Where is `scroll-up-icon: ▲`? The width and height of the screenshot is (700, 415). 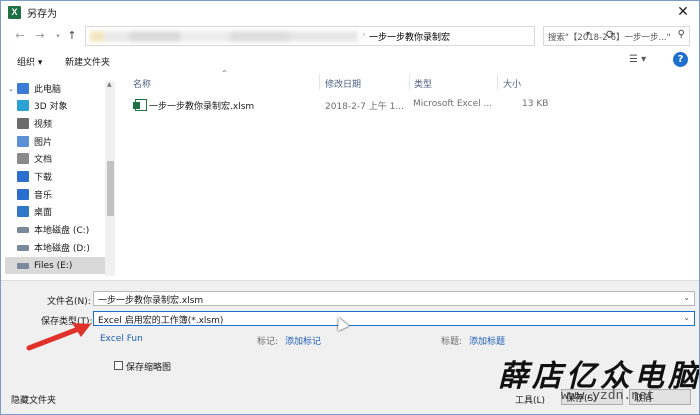
scroll-up-icon: ▲ is located at coordinates (109, 84).